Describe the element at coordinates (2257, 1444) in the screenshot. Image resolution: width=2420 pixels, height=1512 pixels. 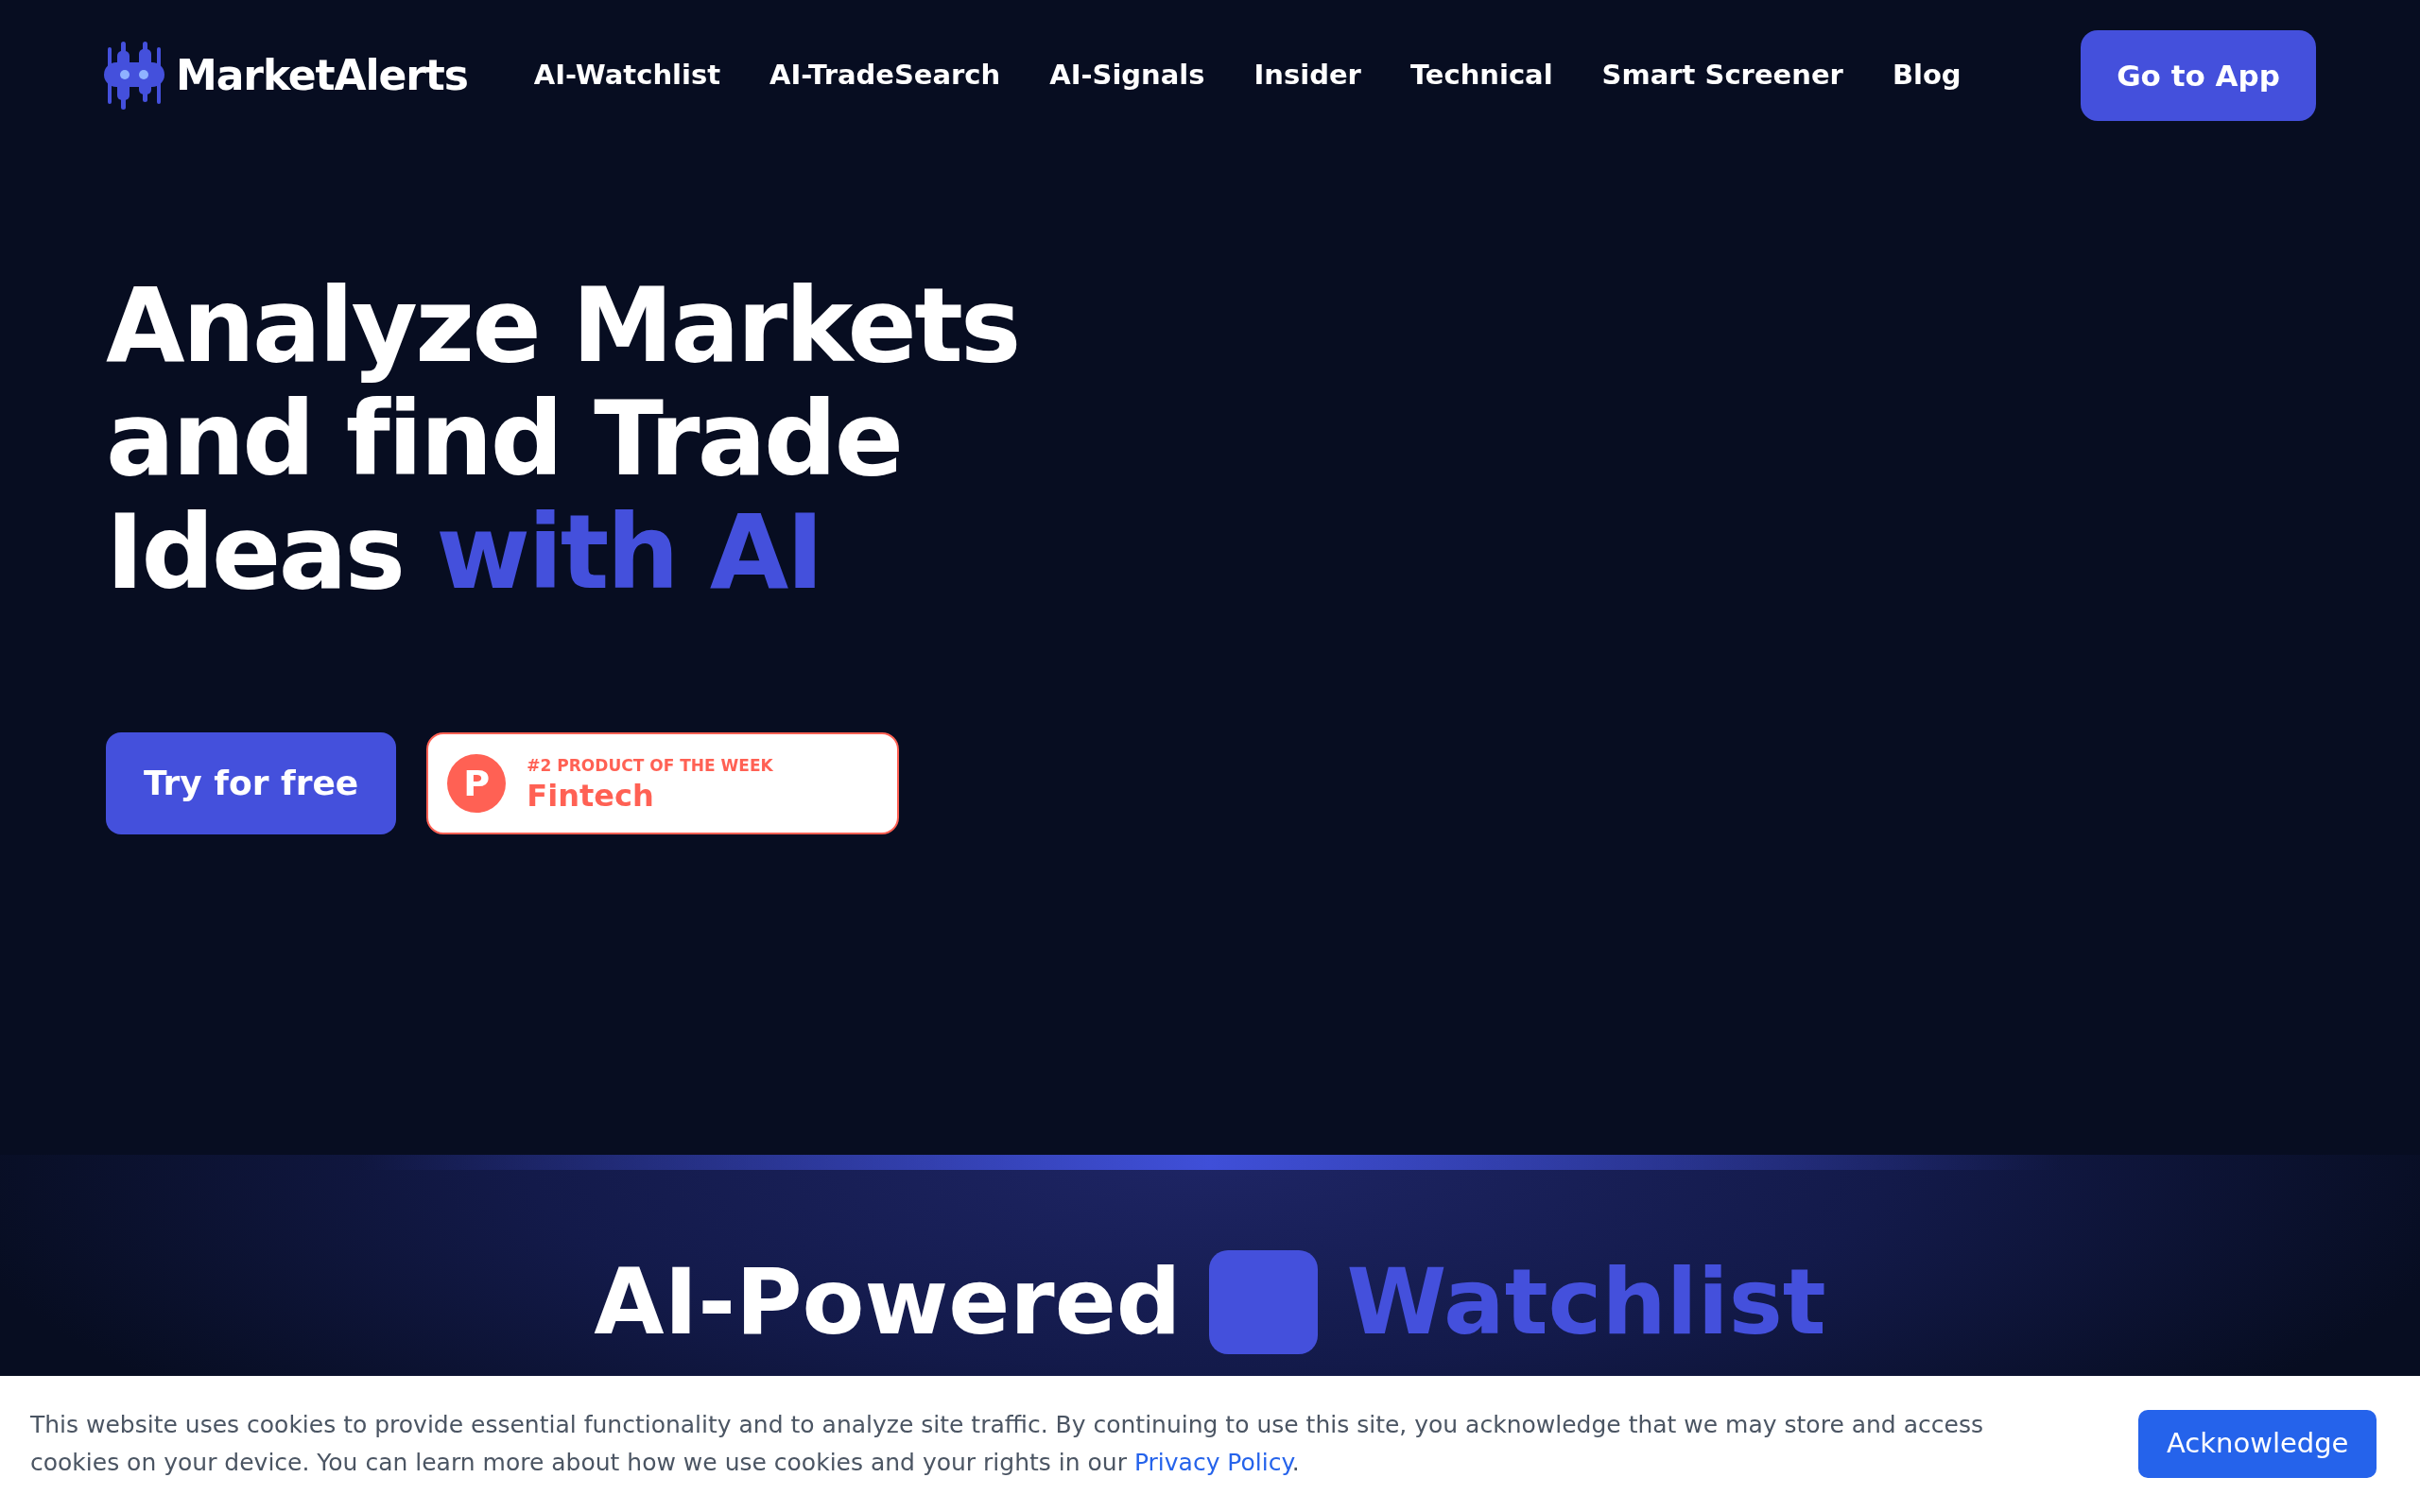
I see `acknowledge-button: Acknowledge` at that location.